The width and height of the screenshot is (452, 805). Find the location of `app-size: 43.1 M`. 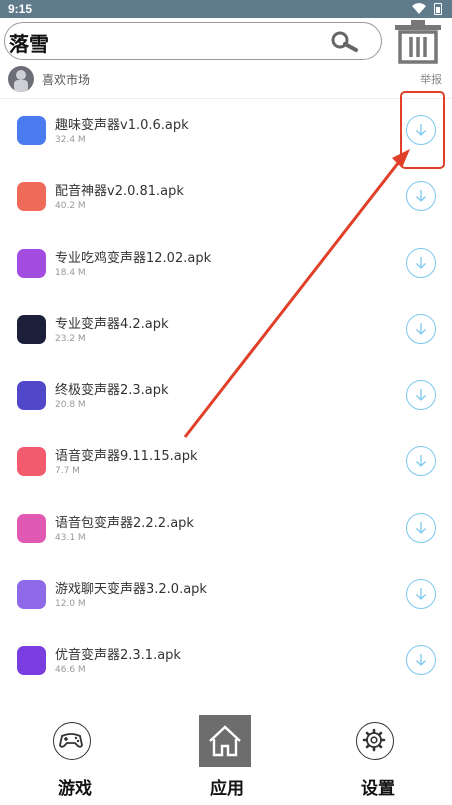

app-size: 43.1 M is located at coordinates (70, 537).